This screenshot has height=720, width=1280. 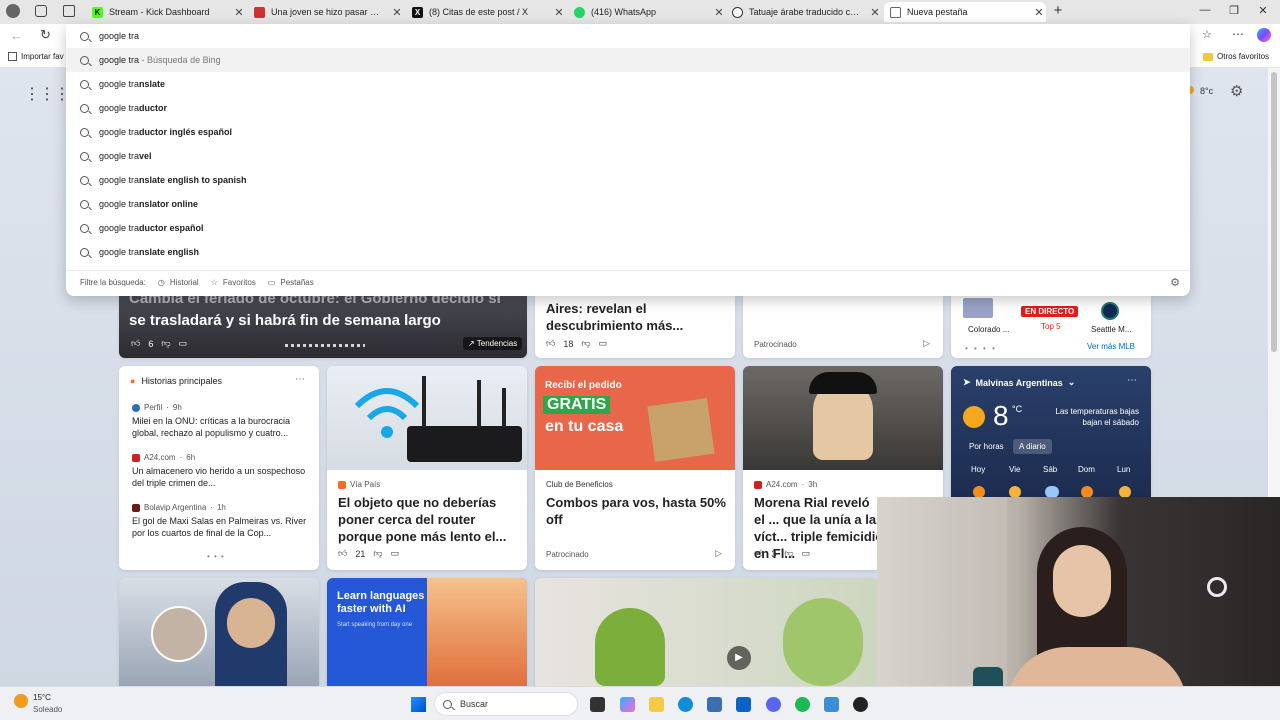 I want to click on file-explorer-icon, so click(x=656, y=704).